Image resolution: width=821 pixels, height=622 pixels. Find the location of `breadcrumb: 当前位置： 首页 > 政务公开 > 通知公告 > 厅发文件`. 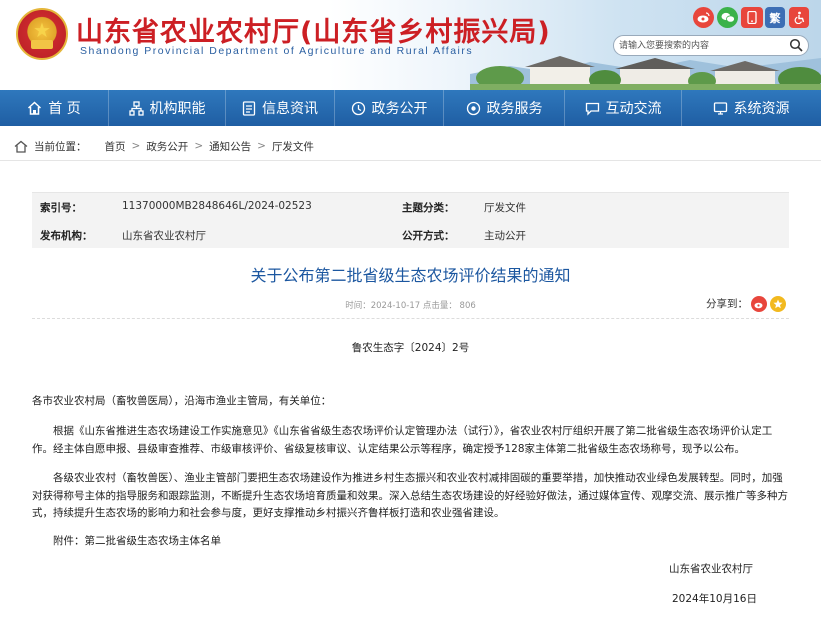

breadcrumb: 当前位置： 首页 > 政务公开 > 通知公告 > 厅发文件 is located at coordinates (167, 146).